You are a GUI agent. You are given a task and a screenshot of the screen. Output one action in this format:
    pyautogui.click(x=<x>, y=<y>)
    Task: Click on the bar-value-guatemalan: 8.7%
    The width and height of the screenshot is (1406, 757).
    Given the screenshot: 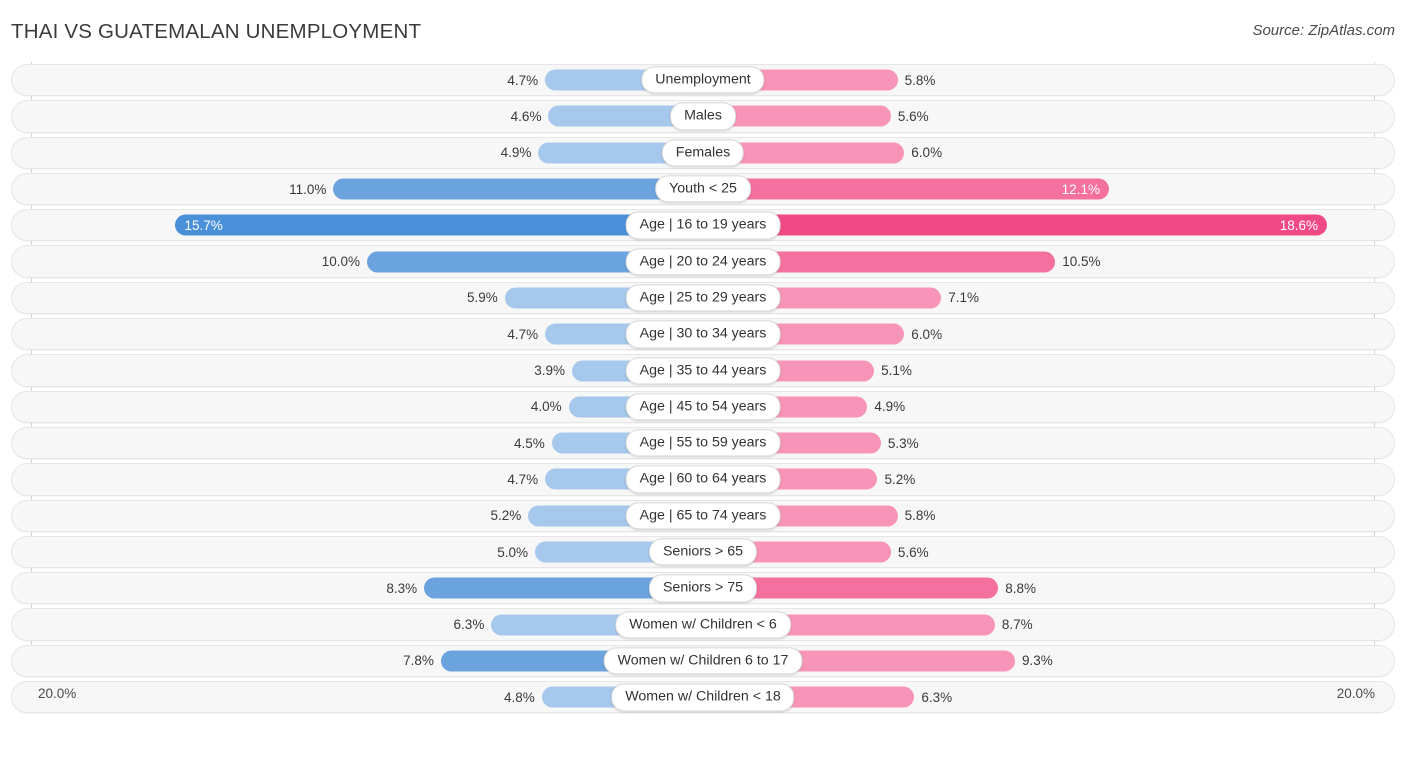 What is the action you would take?
    pyautogui.click(x=1017, y=625)
    